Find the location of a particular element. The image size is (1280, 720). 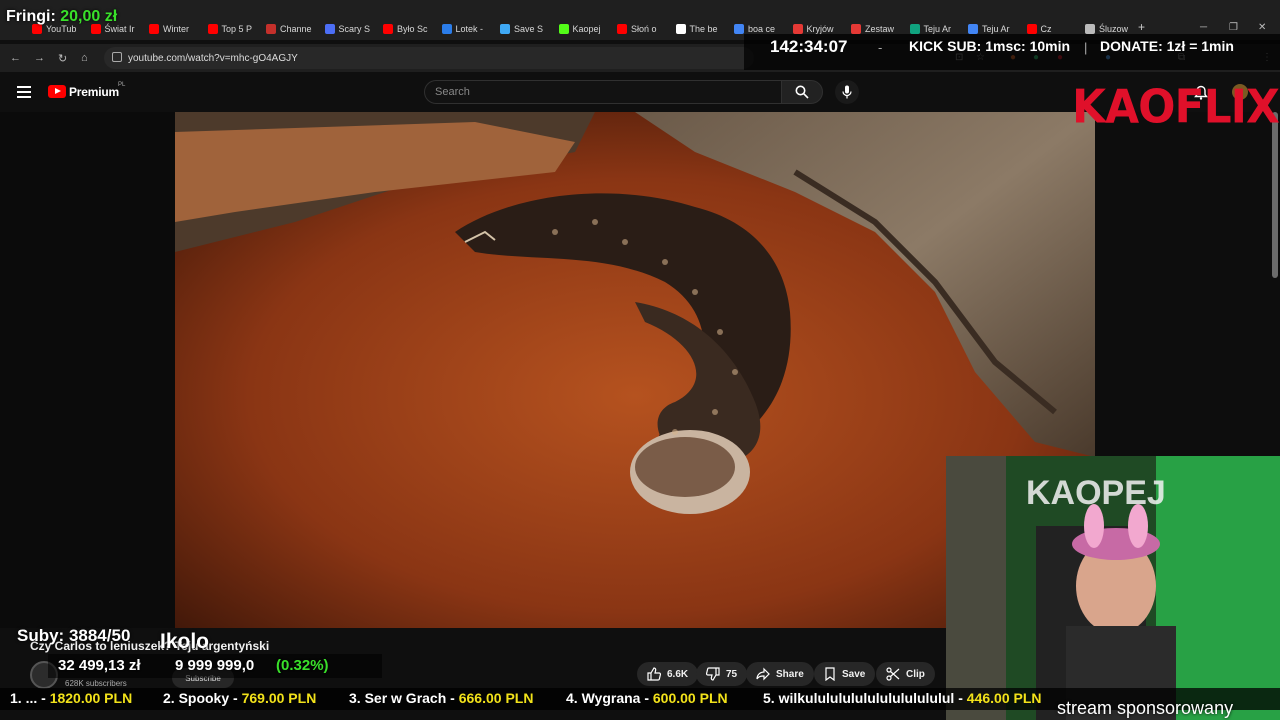

browser-tab: Kaopej is located at coordinates (585, 29).